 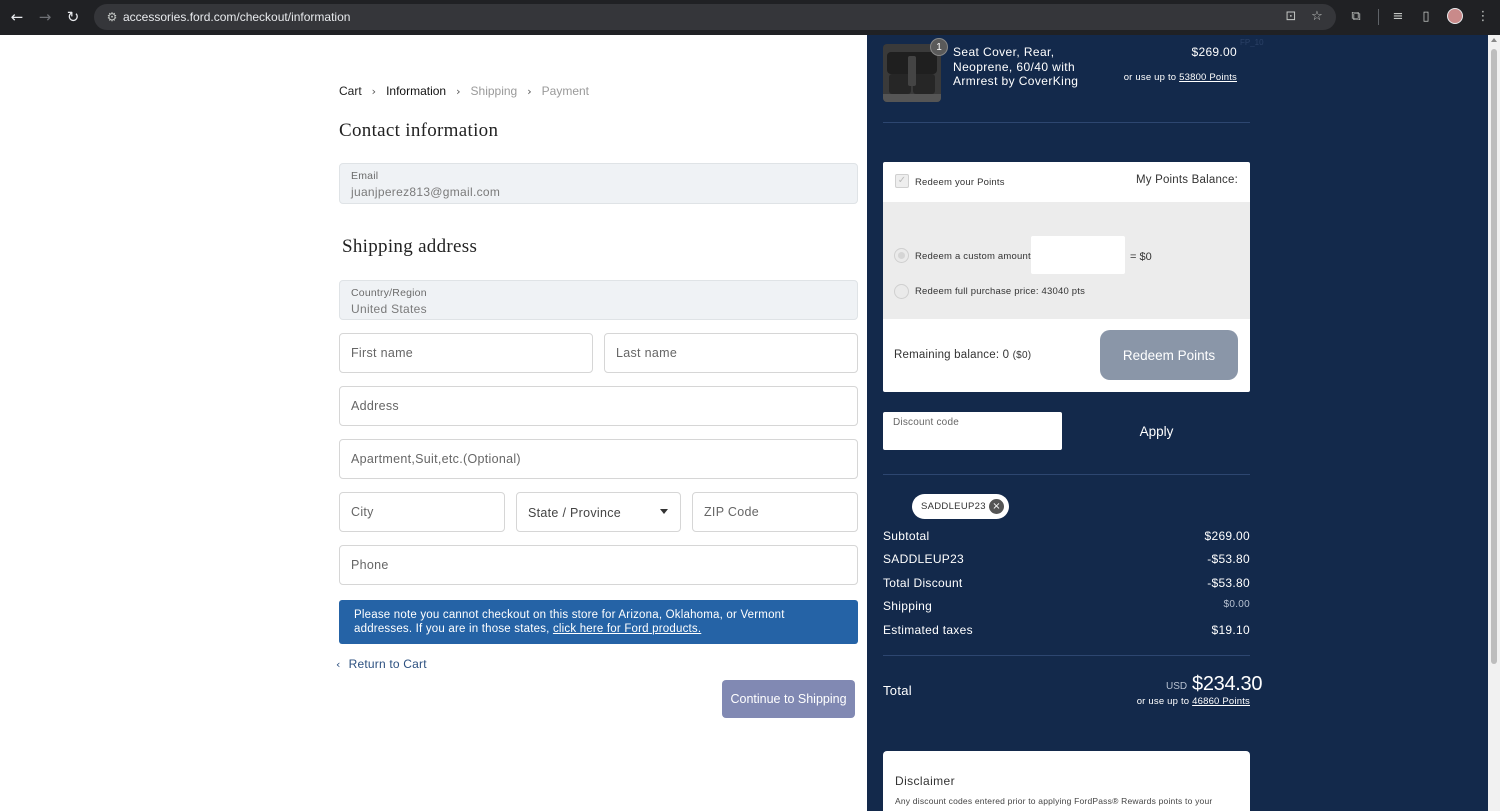 I want to click on remaining-balance-label: Remaining balance: 0, so click(x=952, y=355).